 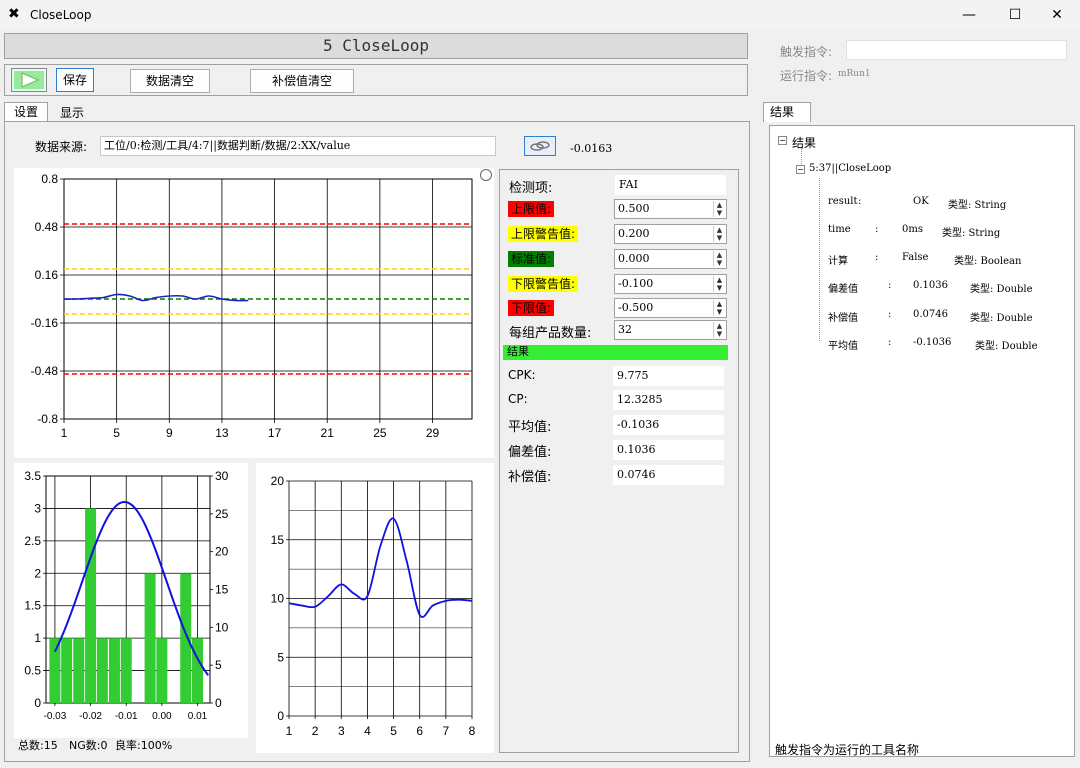 What do you see at coordinates (26, 112) in the screenshot?
I see `tab-settings: 设置` at bounding box center [26, 112].